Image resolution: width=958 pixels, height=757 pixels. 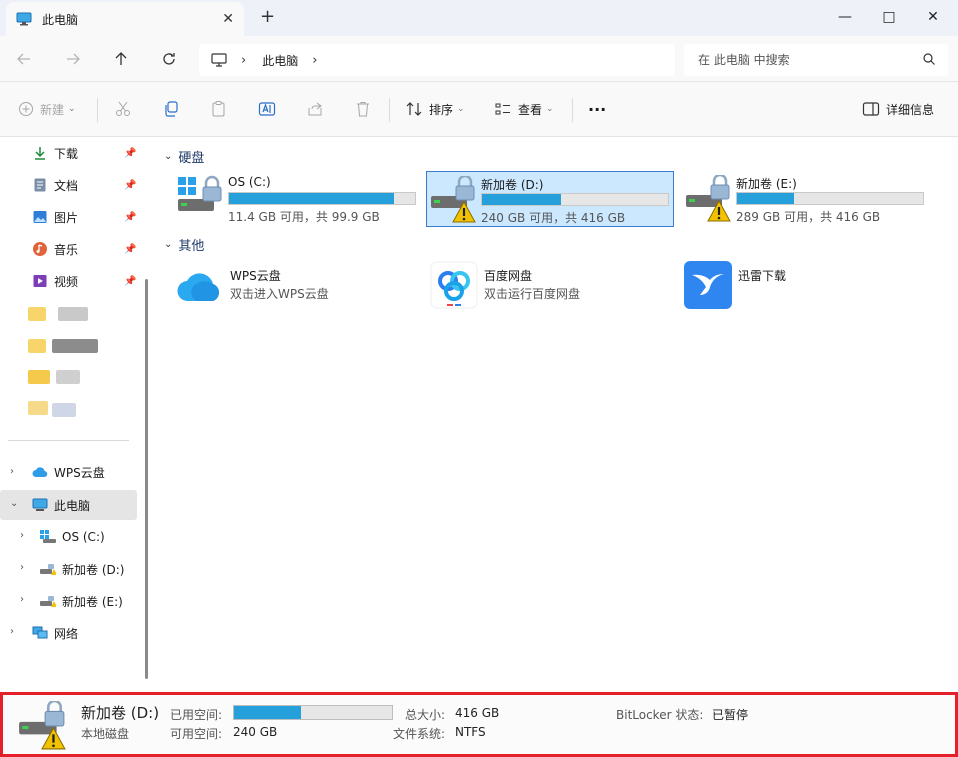 I want to click on minimize-button: —, so click(x=845, y=17).